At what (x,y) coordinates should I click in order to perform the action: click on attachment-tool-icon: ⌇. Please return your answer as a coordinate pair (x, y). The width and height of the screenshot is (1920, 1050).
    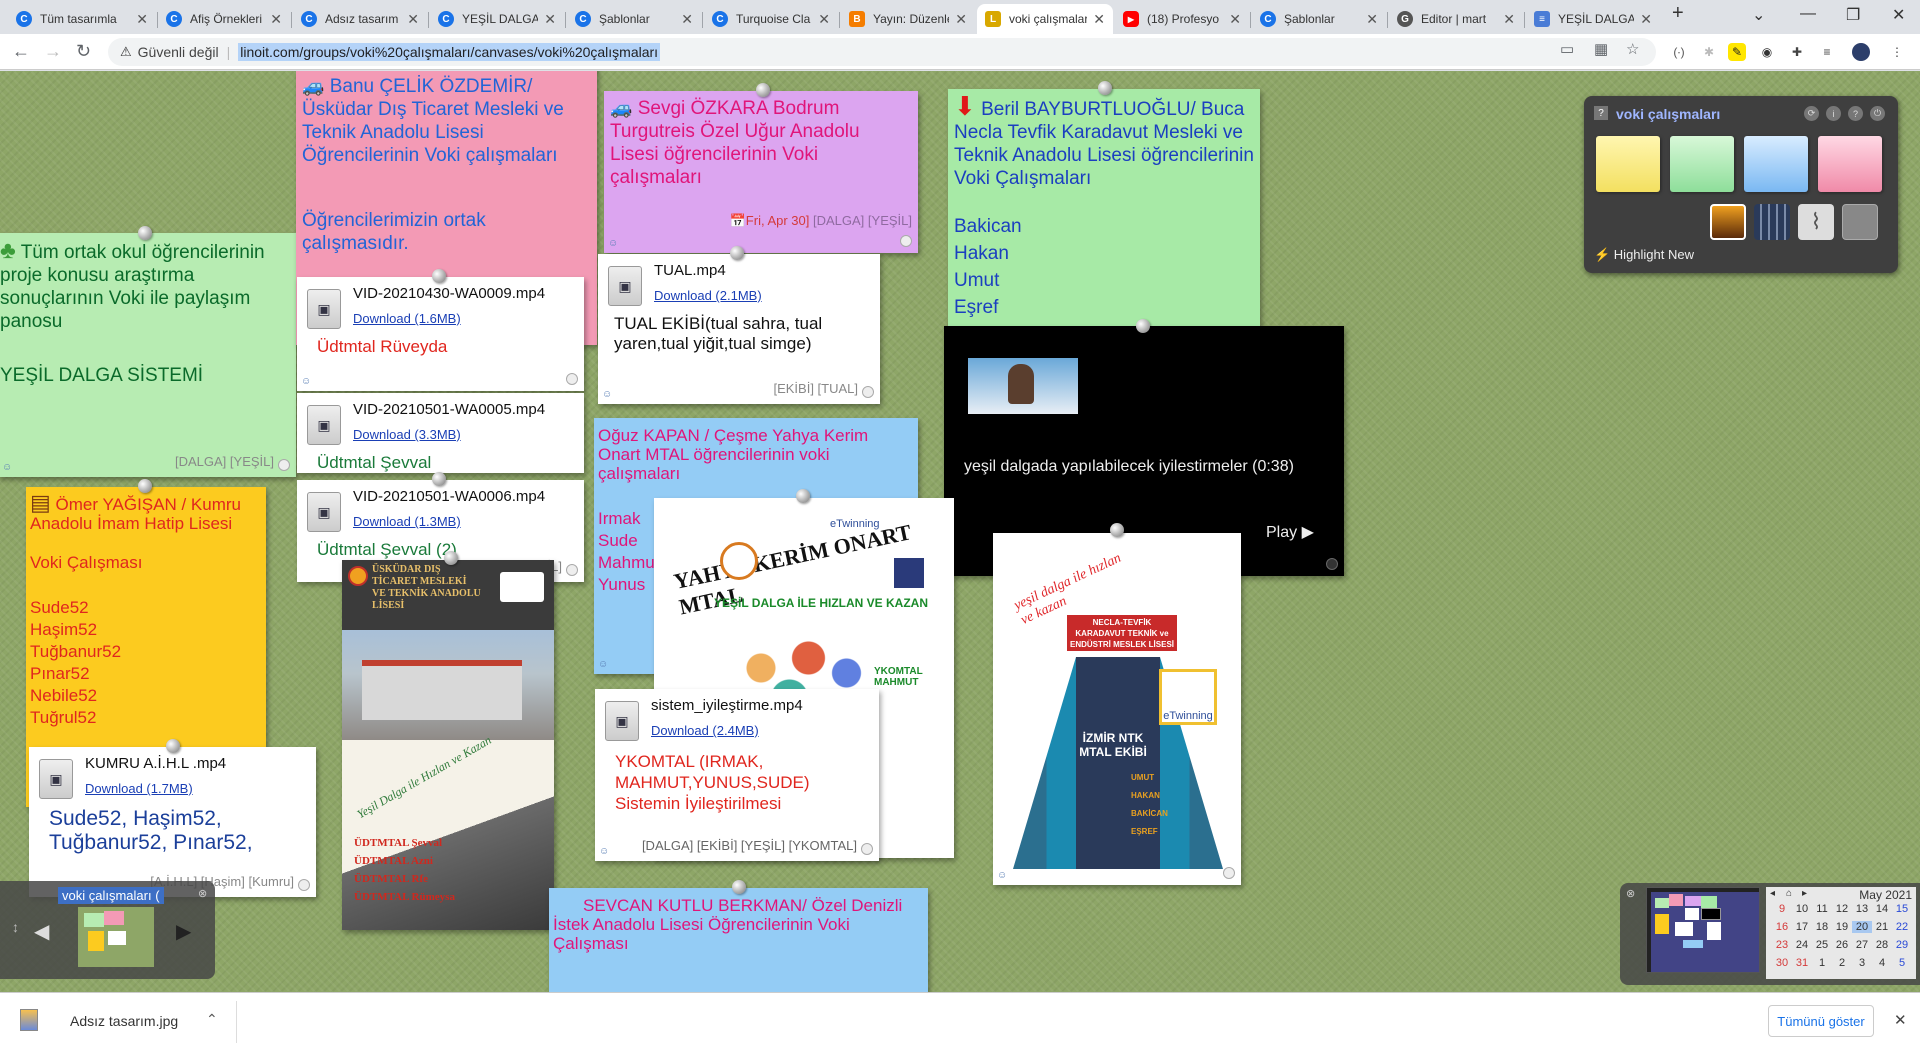
    Looking at the image, I should click on (1816, 222).